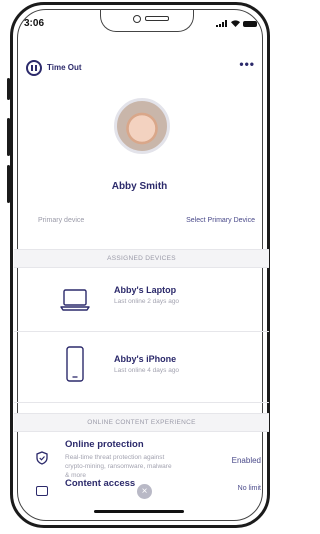 This screenshot has height=534, width=320. I want to click on select-primary-device-link: Select Primary Device, so click(220, 220).